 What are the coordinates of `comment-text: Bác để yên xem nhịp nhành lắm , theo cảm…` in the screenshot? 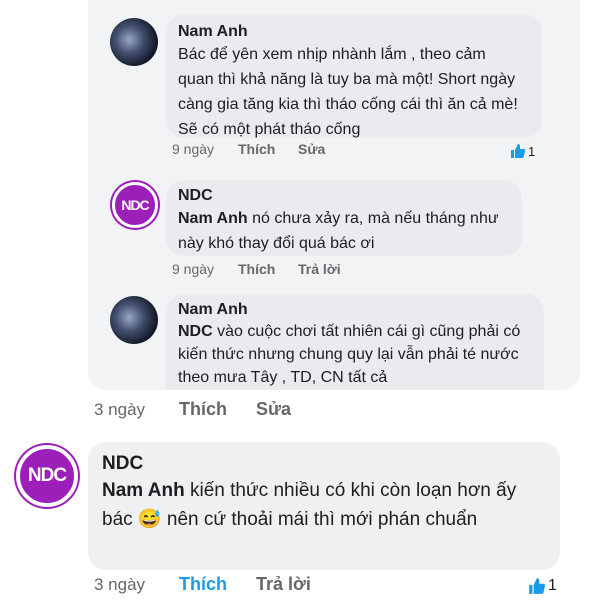 It's located at (348, 92).